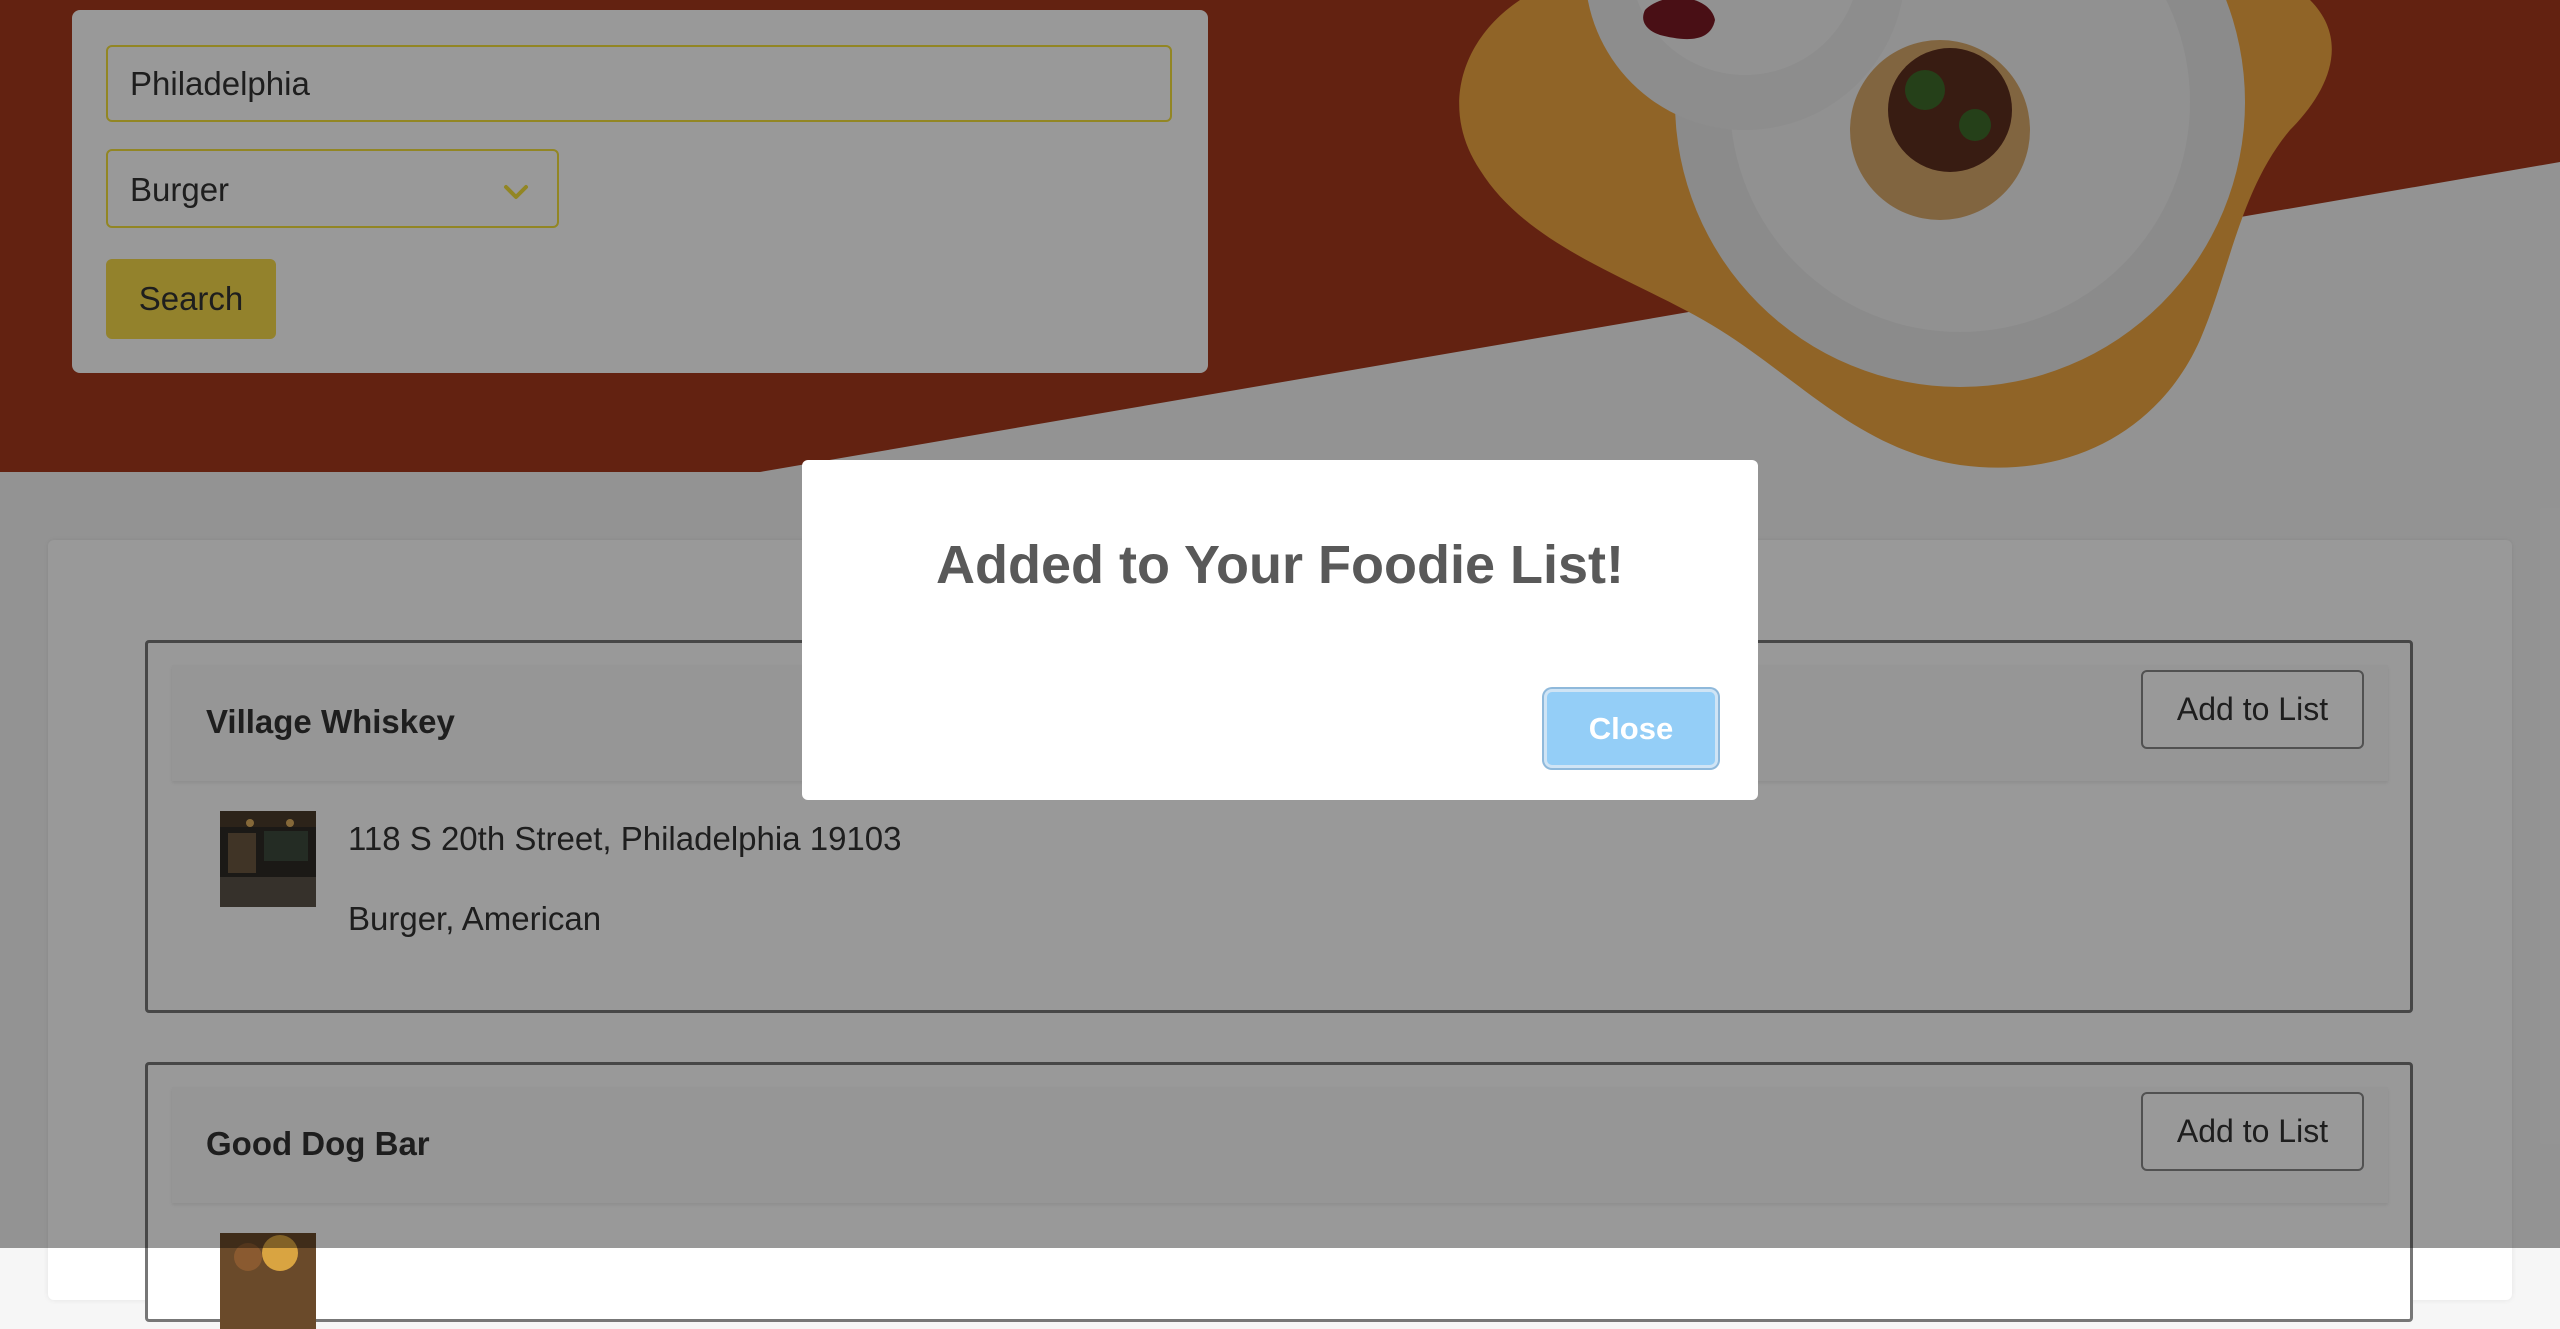 This screenshot has width=2560, height=1329. I want to click on close-button: Close, so click(1631, 728).